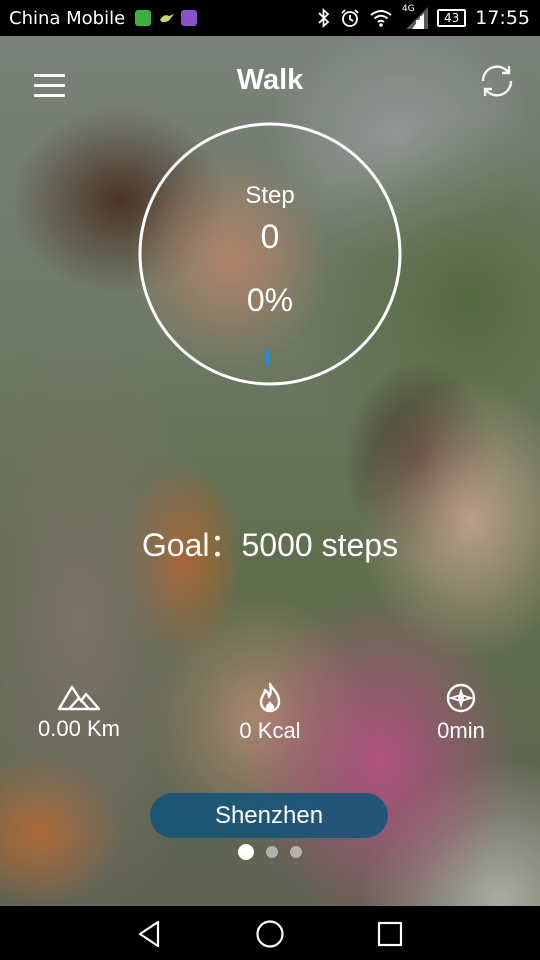 The image size is (540, 960). I want to click on duration-value: 0min, so click(461, 730).